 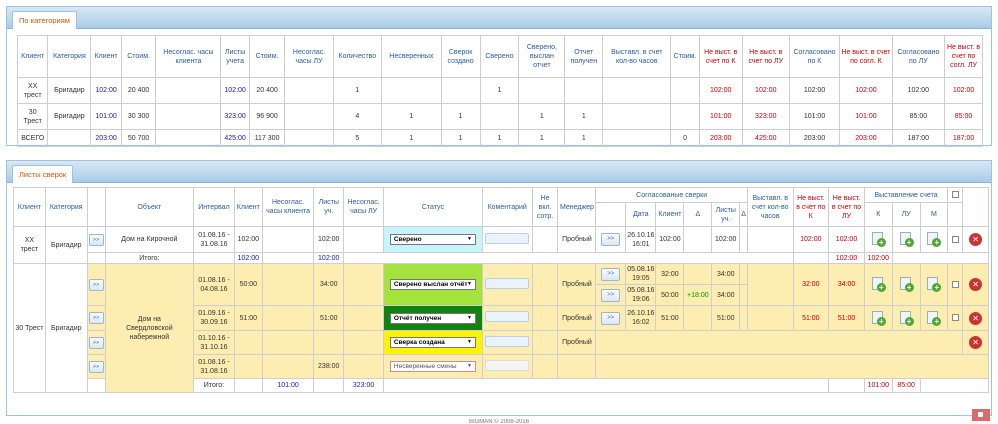 What do you see at coordinates (577, 207) in the screenshot?
I see `col-header: Менеджер` at bounding box center [577, 207].